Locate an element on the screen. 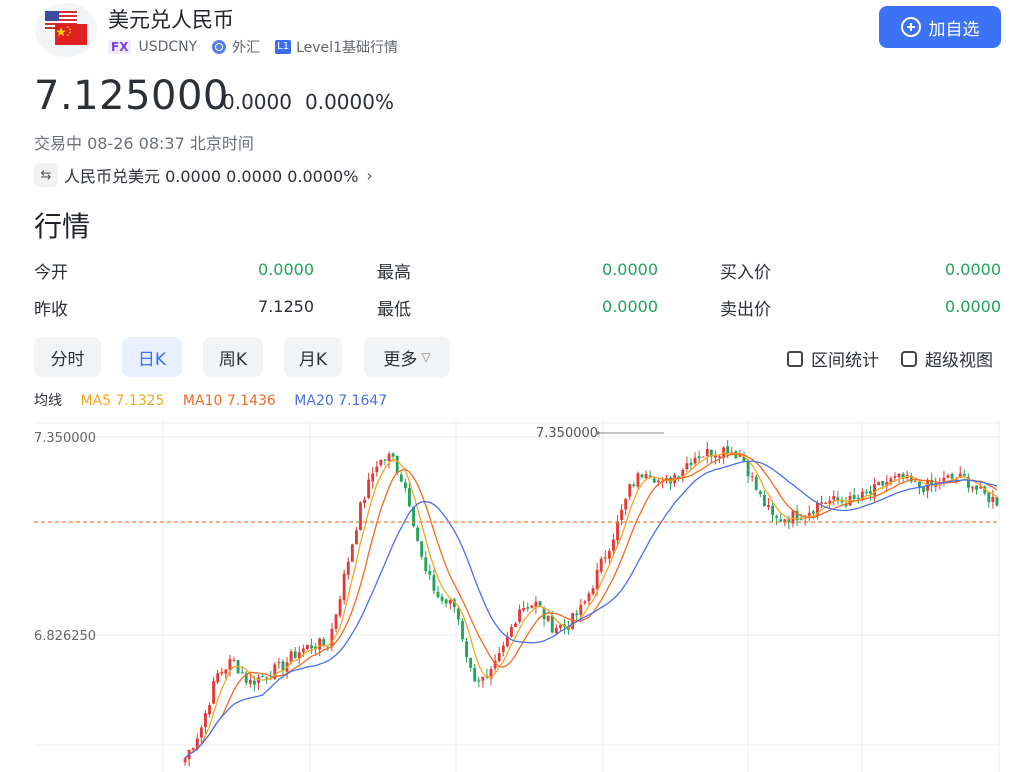  add-watchlist-label: 加自选 is located at coordinates (954, 29).